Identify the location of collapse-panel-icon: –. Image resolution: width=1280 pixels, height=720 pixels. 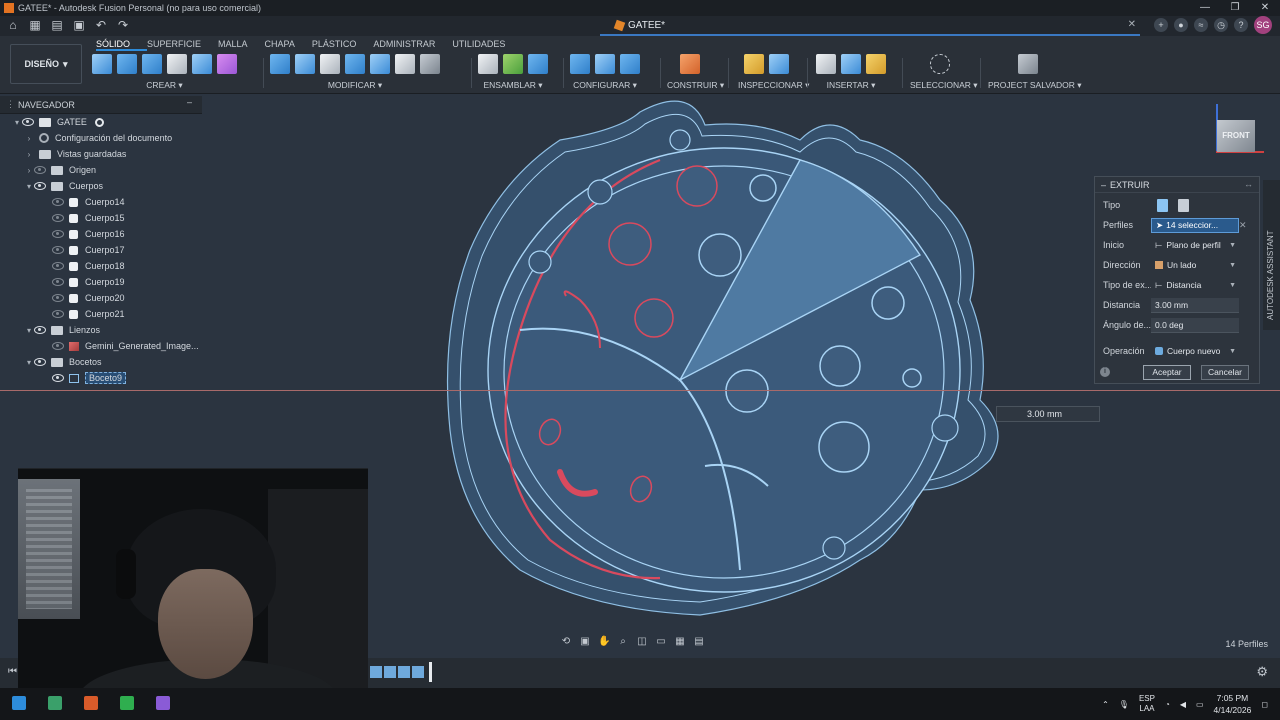
(189, 102).